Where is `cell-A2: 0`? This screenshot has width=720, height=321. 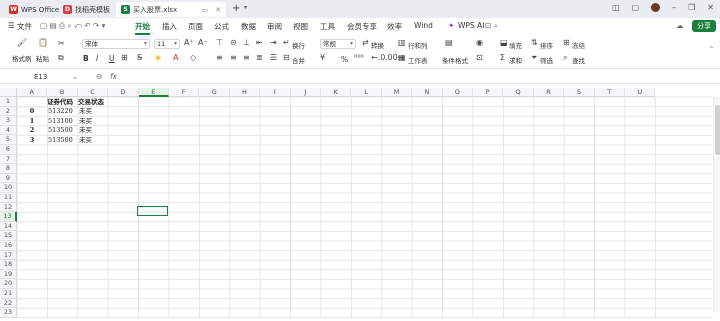
cell-A2: 0 is located at coordinates (32, 112).